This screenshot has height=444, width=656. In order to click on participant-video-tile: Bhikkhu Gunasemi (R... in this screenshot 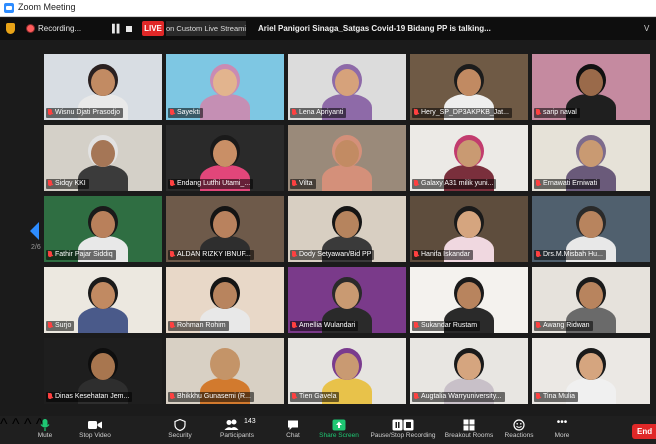, I will do `click(225, 371)`.